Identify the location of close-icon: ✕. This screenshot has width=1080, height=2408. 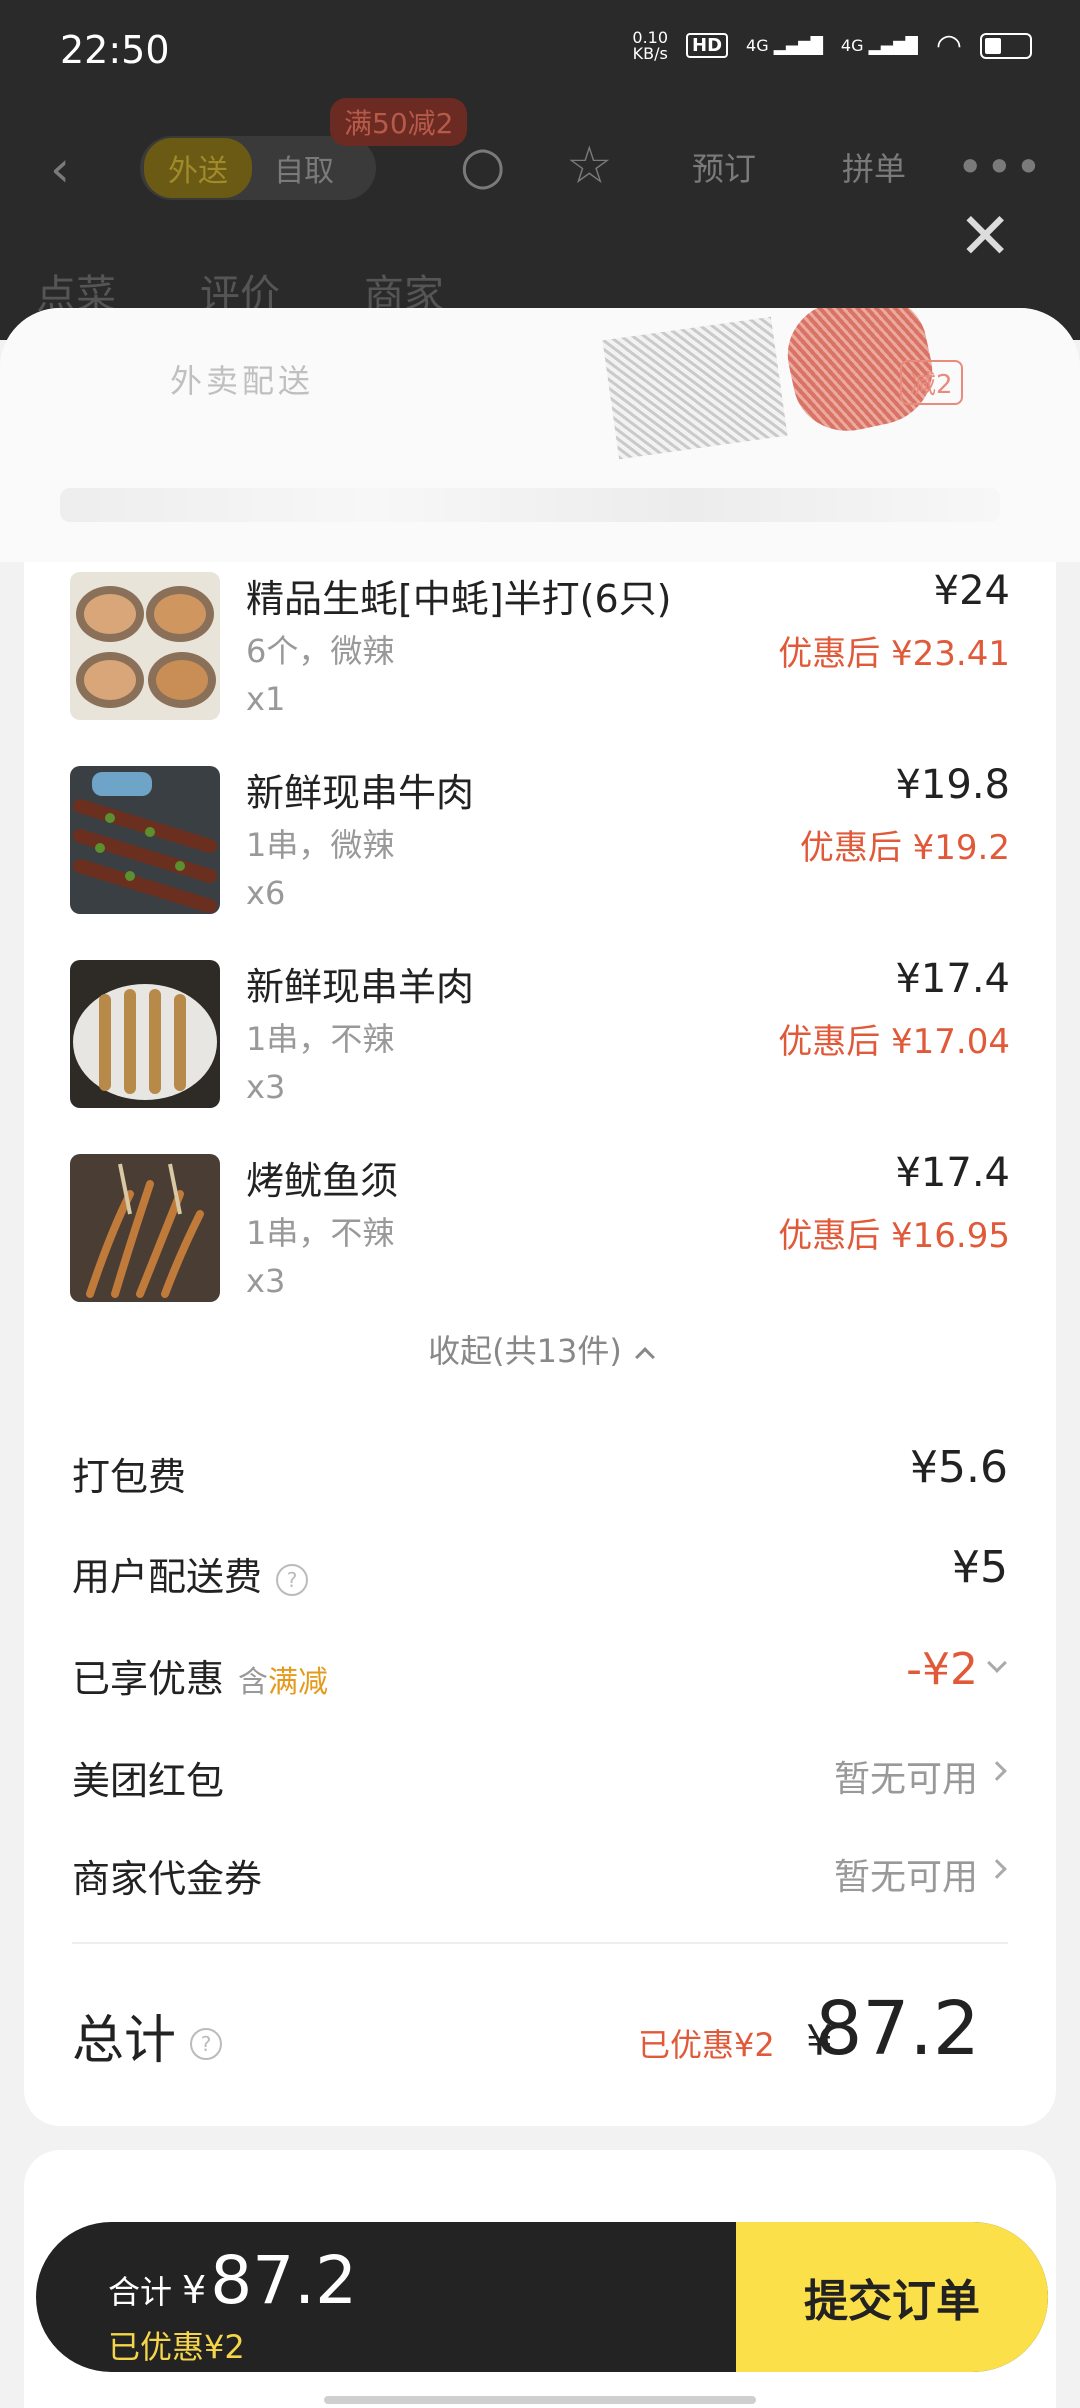
(985, 237).